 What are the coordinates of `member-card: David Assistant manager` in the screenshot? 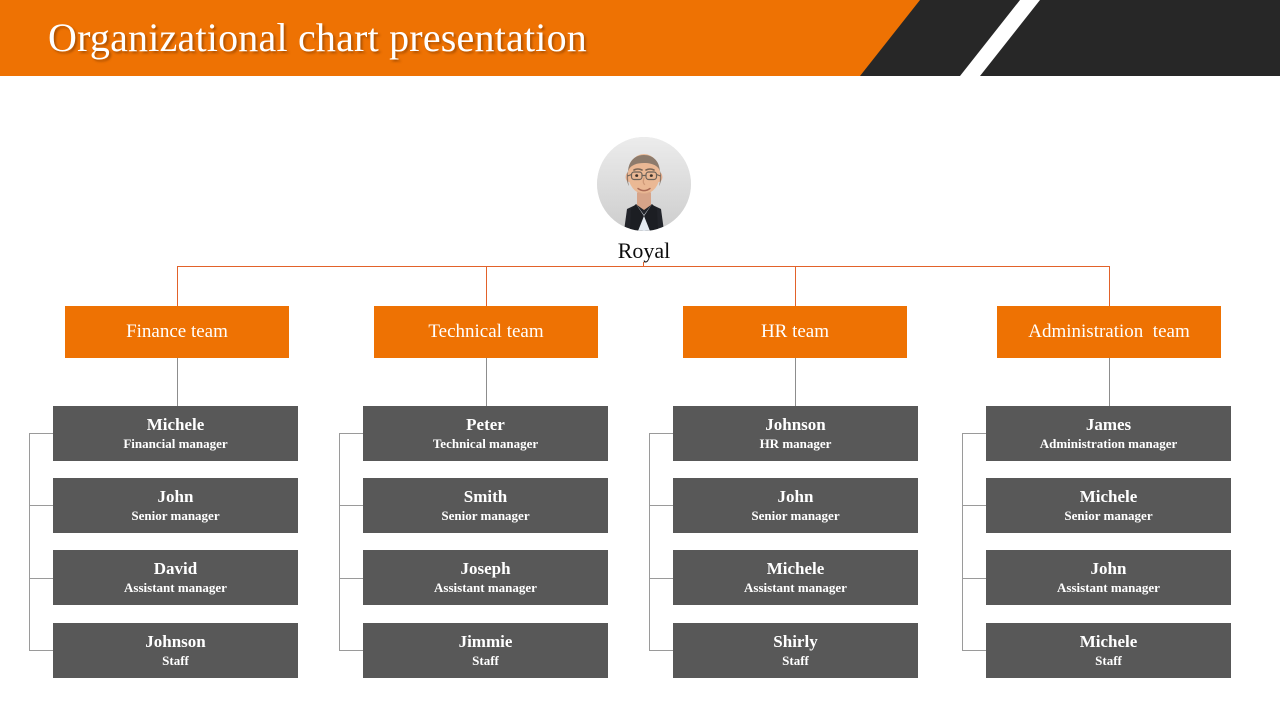 It's located at (175, 577).